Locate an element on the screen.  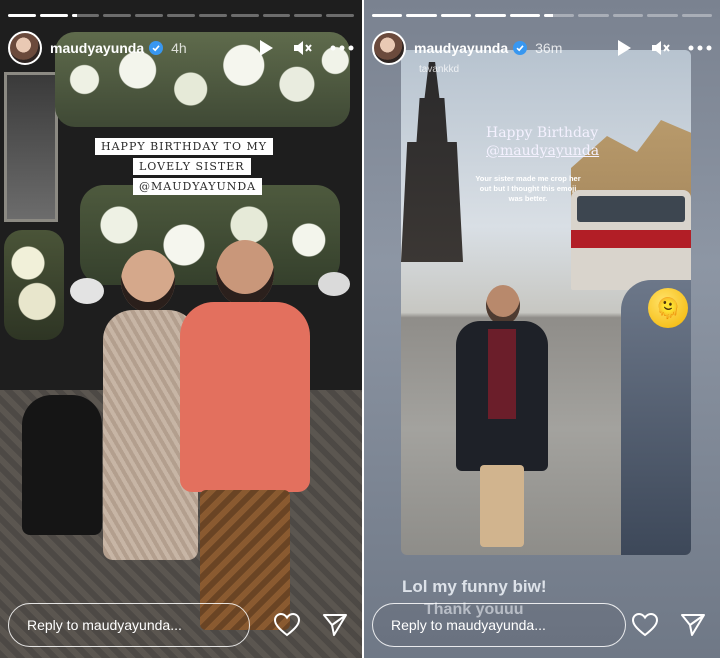
banner-line-3: @MAUDYAYUNDA is located at coordinates (198, 186).